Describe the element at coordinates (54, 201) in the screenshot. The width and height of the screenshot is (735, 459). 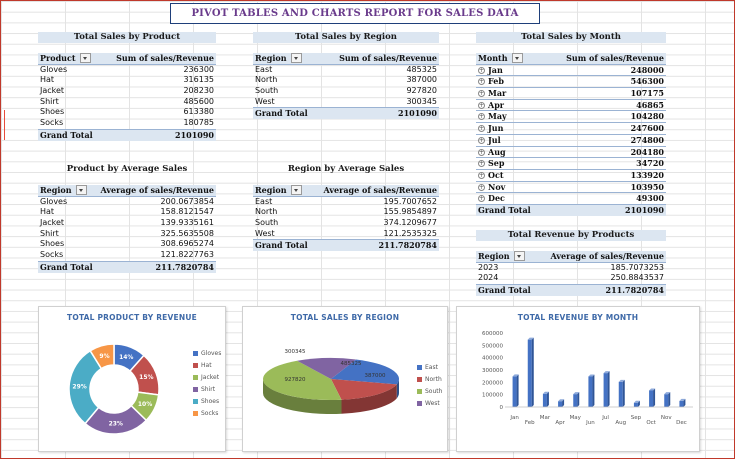
I see `row-label: Gloves` at that location.